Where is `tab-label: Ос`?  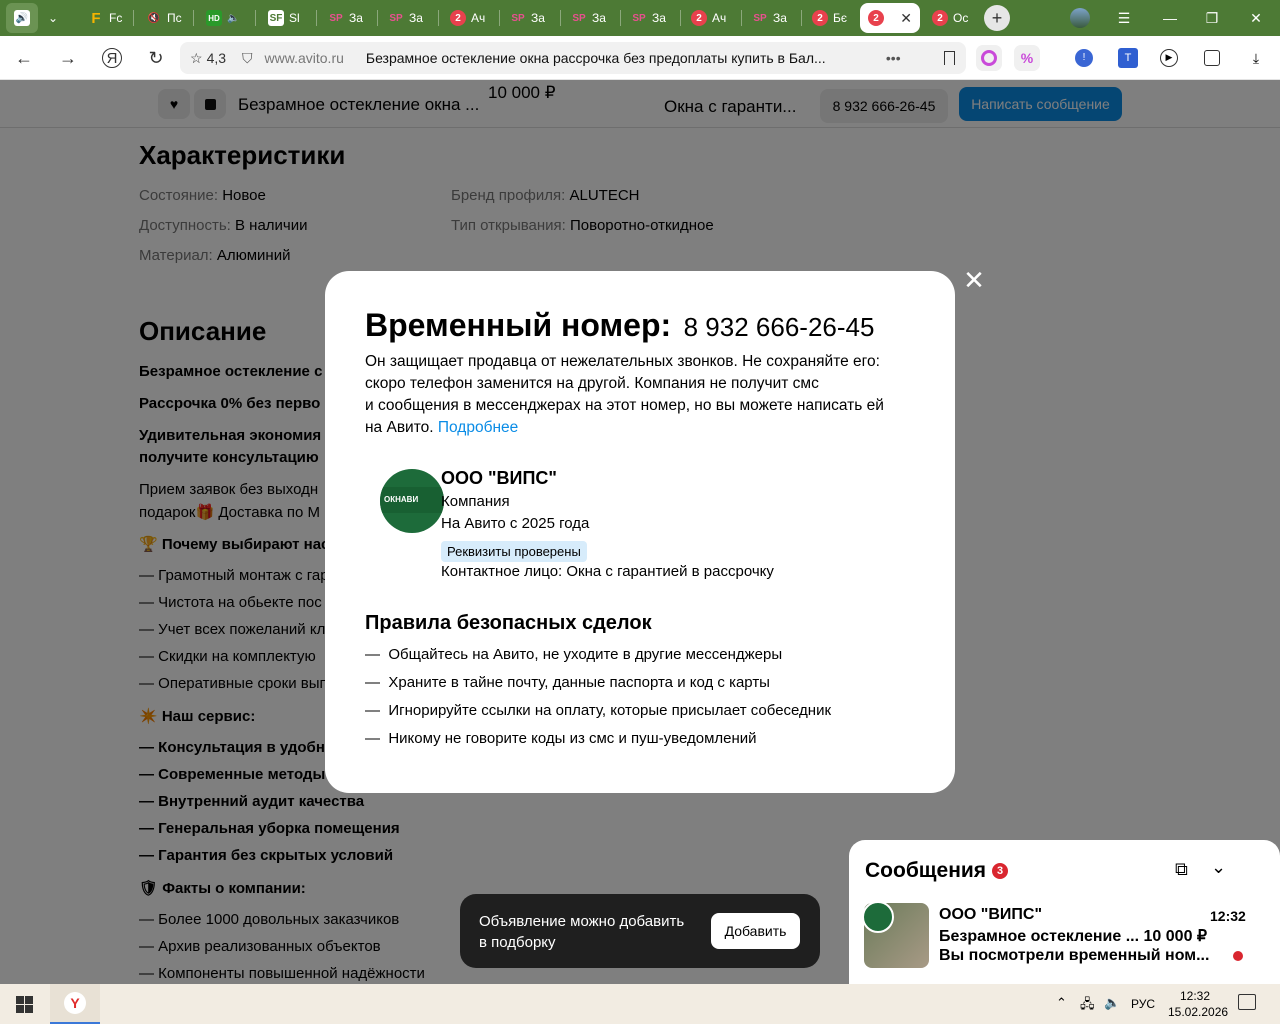
tab-label: Ос is located at coordinates (961, 18).